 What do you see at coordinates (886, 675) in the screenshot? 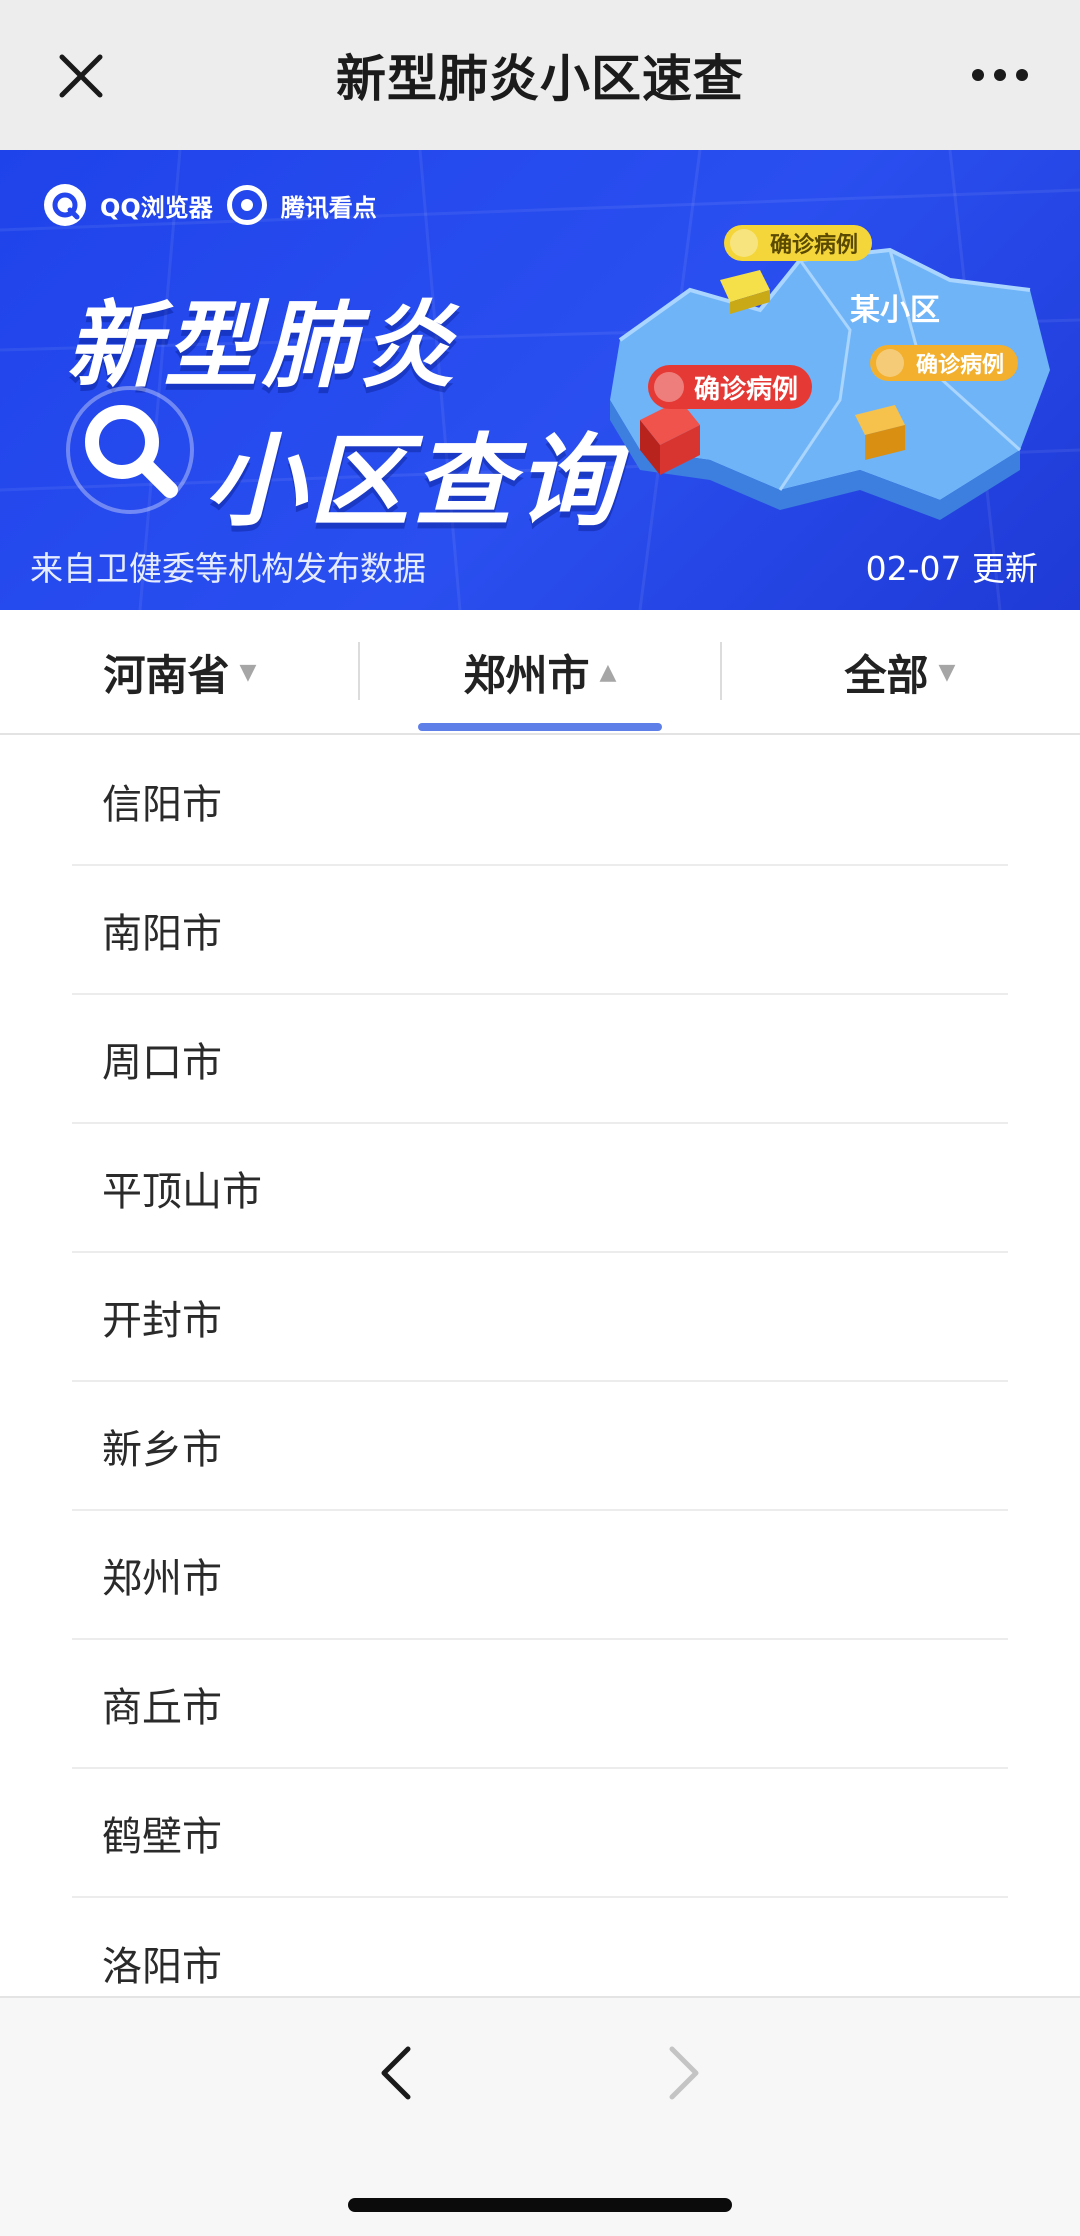
I see `filter-district-label: 全部` at bounding box center [886, 675].